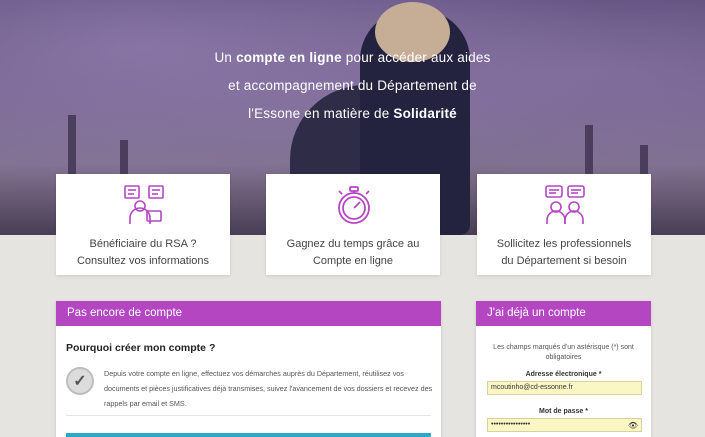 The image size is (705, 437). Describe the element at coordinates (80, 381) in the screenshot. I see `checkmark-icon: ✓` at that location.